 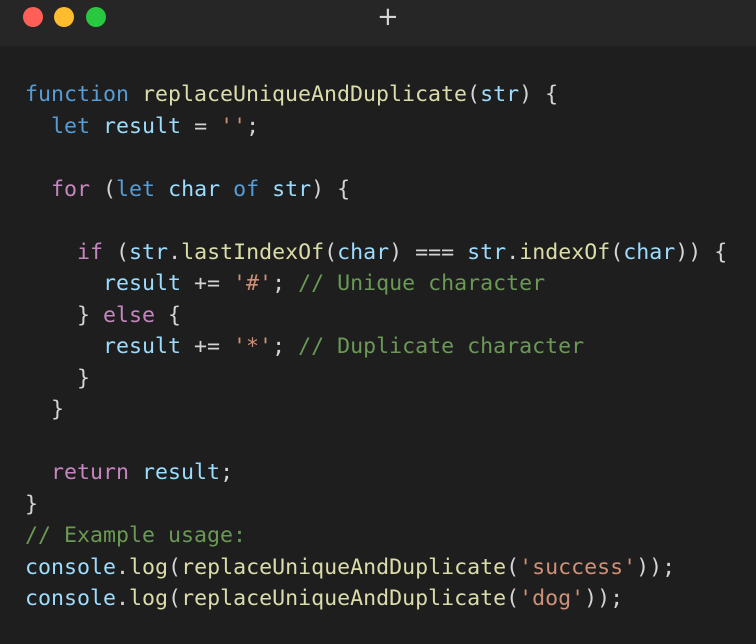 What do you see at coordinates (246, 189) in the screenshot?
I see `code-token: of` at bounding box center [246, 189].